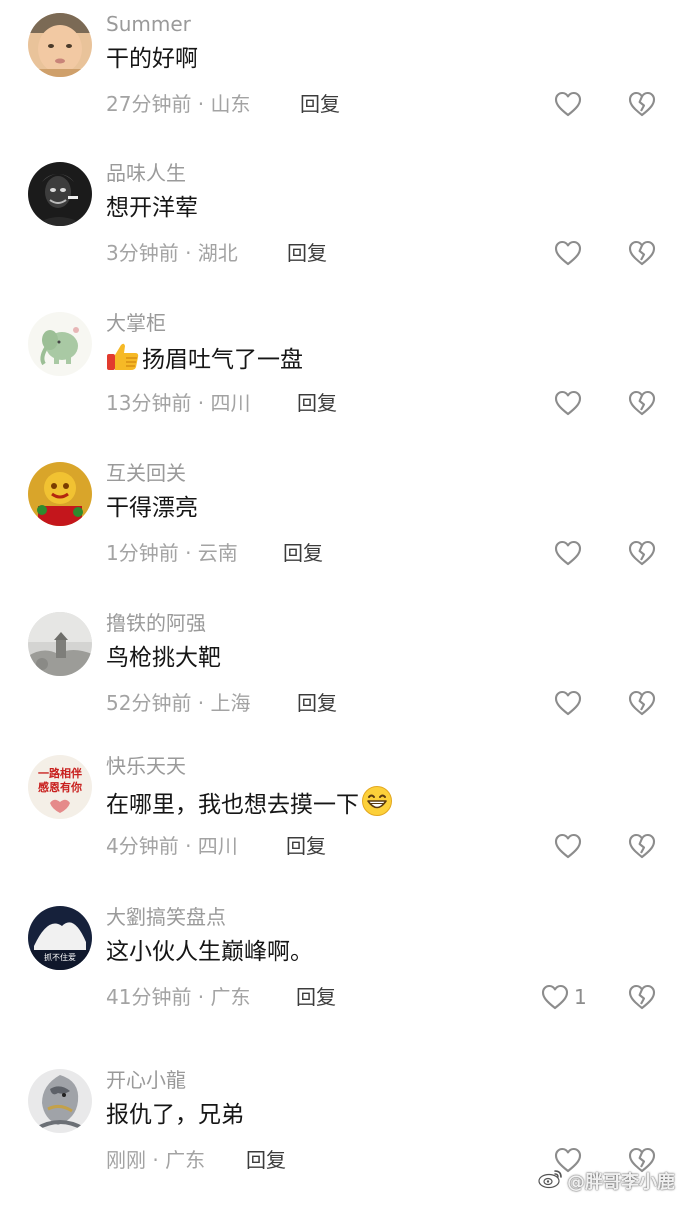 This screenshot has height=1219, width=681. Describe the element at coordinates (178, 403) in the screenshot. I see `time-location: 13分钟前 · 四川` at that location.